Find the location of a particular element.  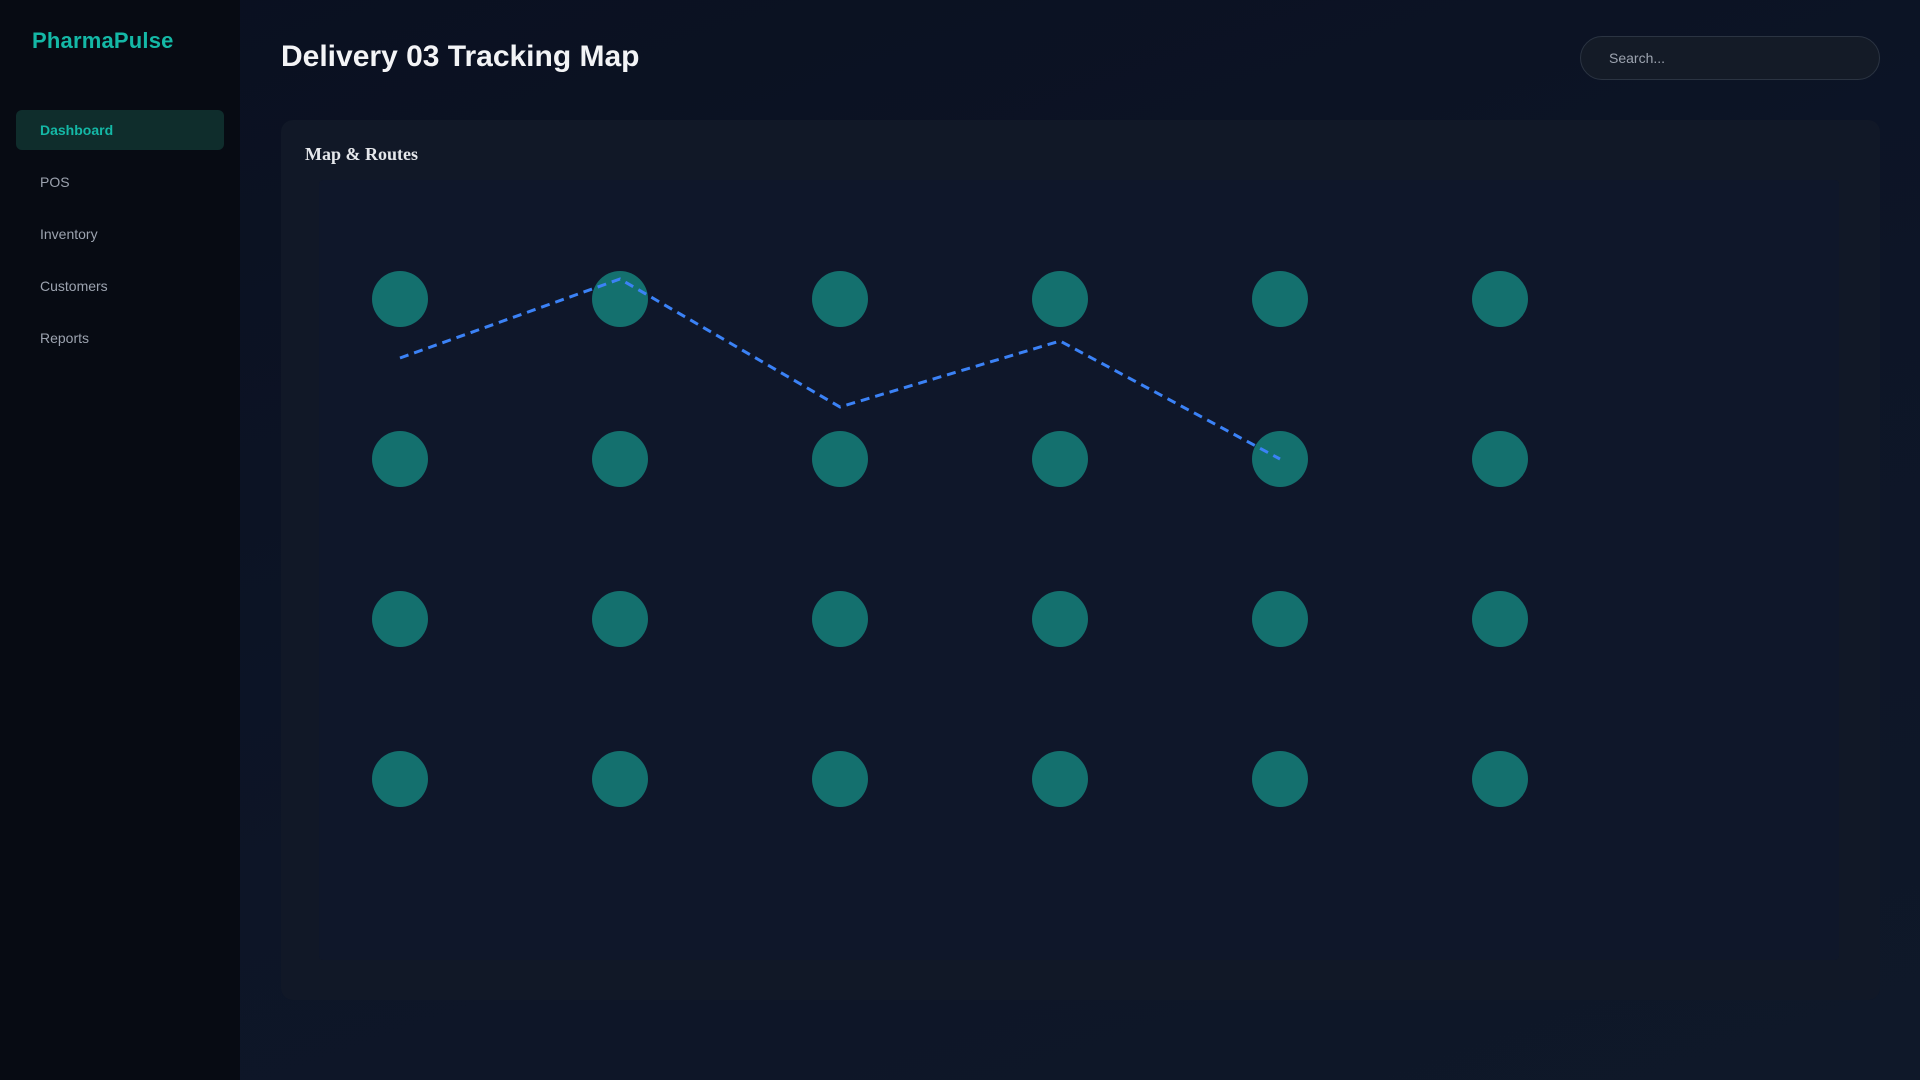

card-title: Map & Routes is located at coordinates (361, 154).